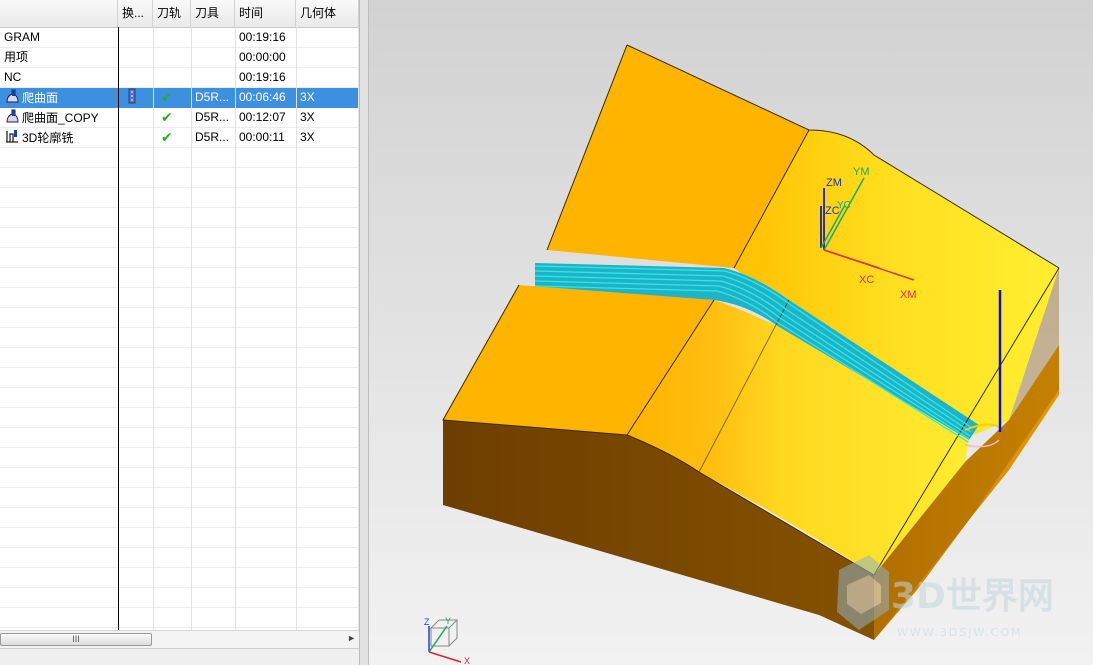 This screenshot has height=665, width=1093. What do you see at coordinates (262, 97) in the screenshot?
I see `time-cell: 00:06:46` at bounding box center [262, 97].